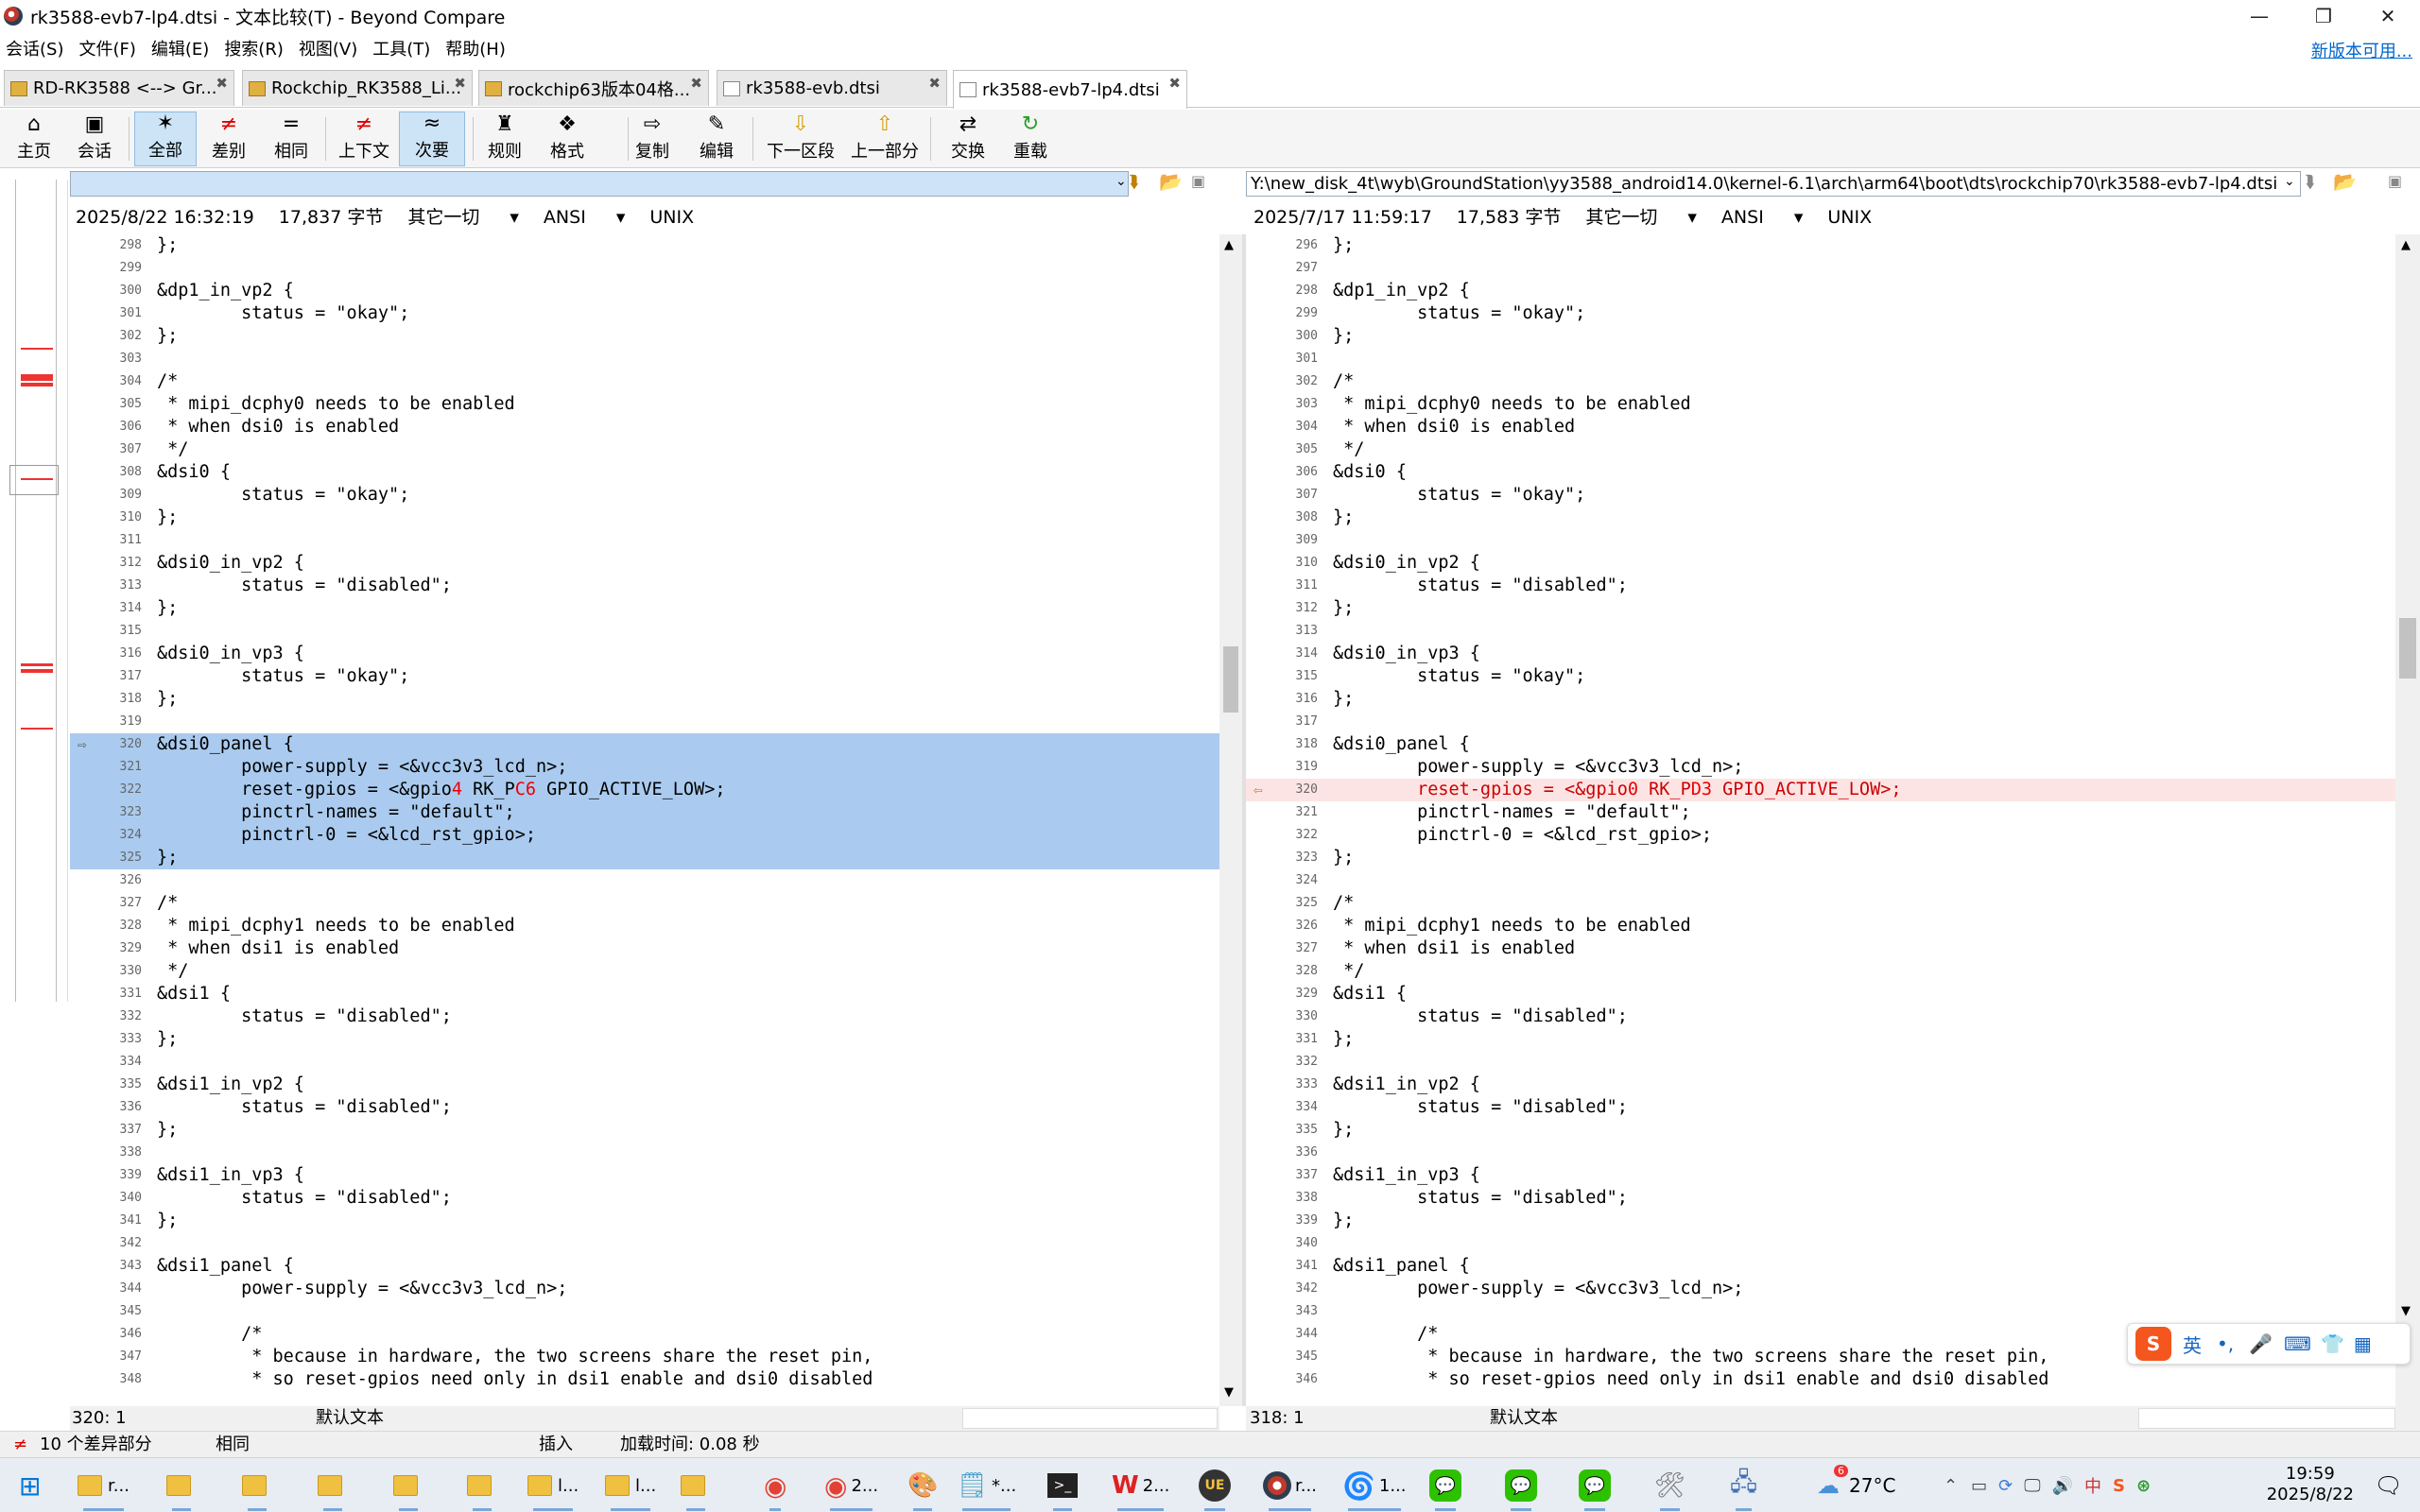  Describe the element at coordinates (1070, 89) in the screenshot. I see `tab-session-5: rk3588-evb7-lp4.dtsi ✖` at that location.